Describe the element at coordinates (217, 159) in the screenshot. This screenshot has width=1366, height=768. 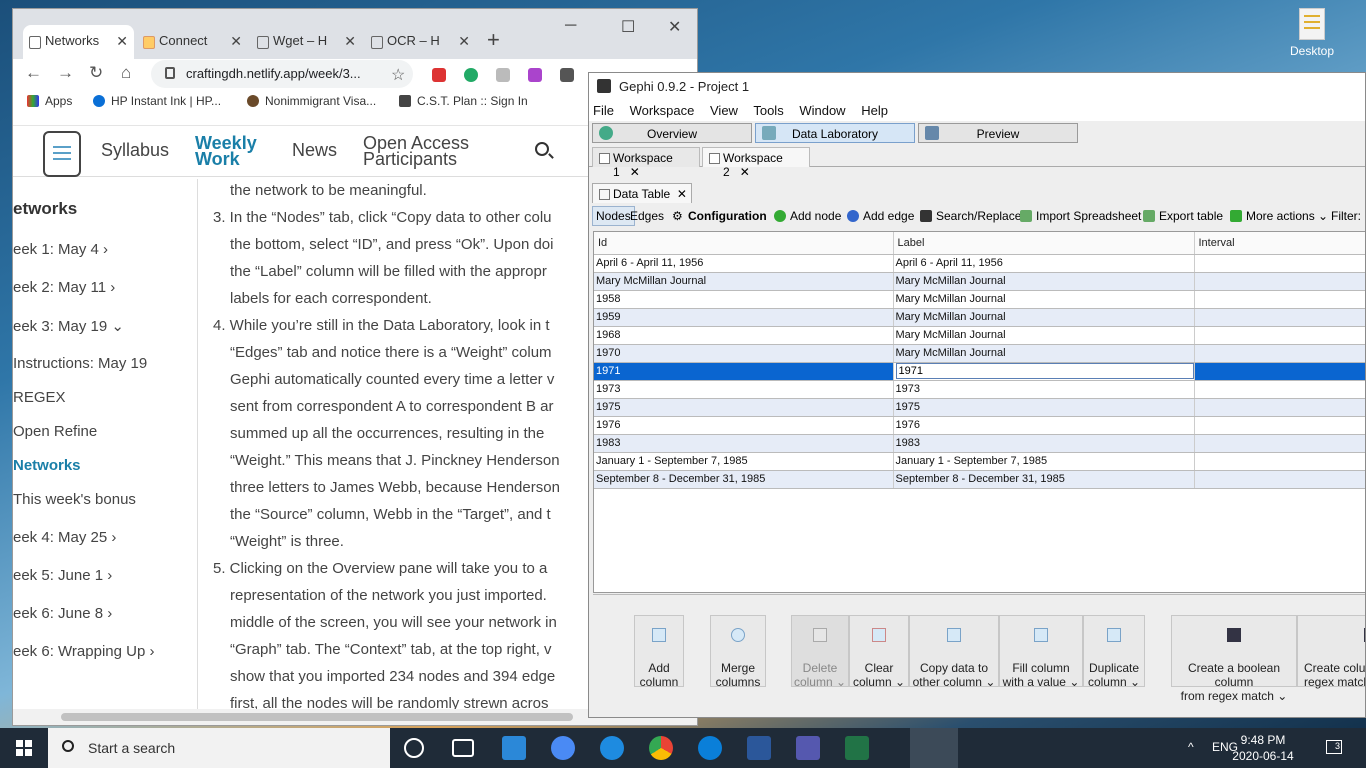
I see `nav-weekly-work-2: Work` at that location.